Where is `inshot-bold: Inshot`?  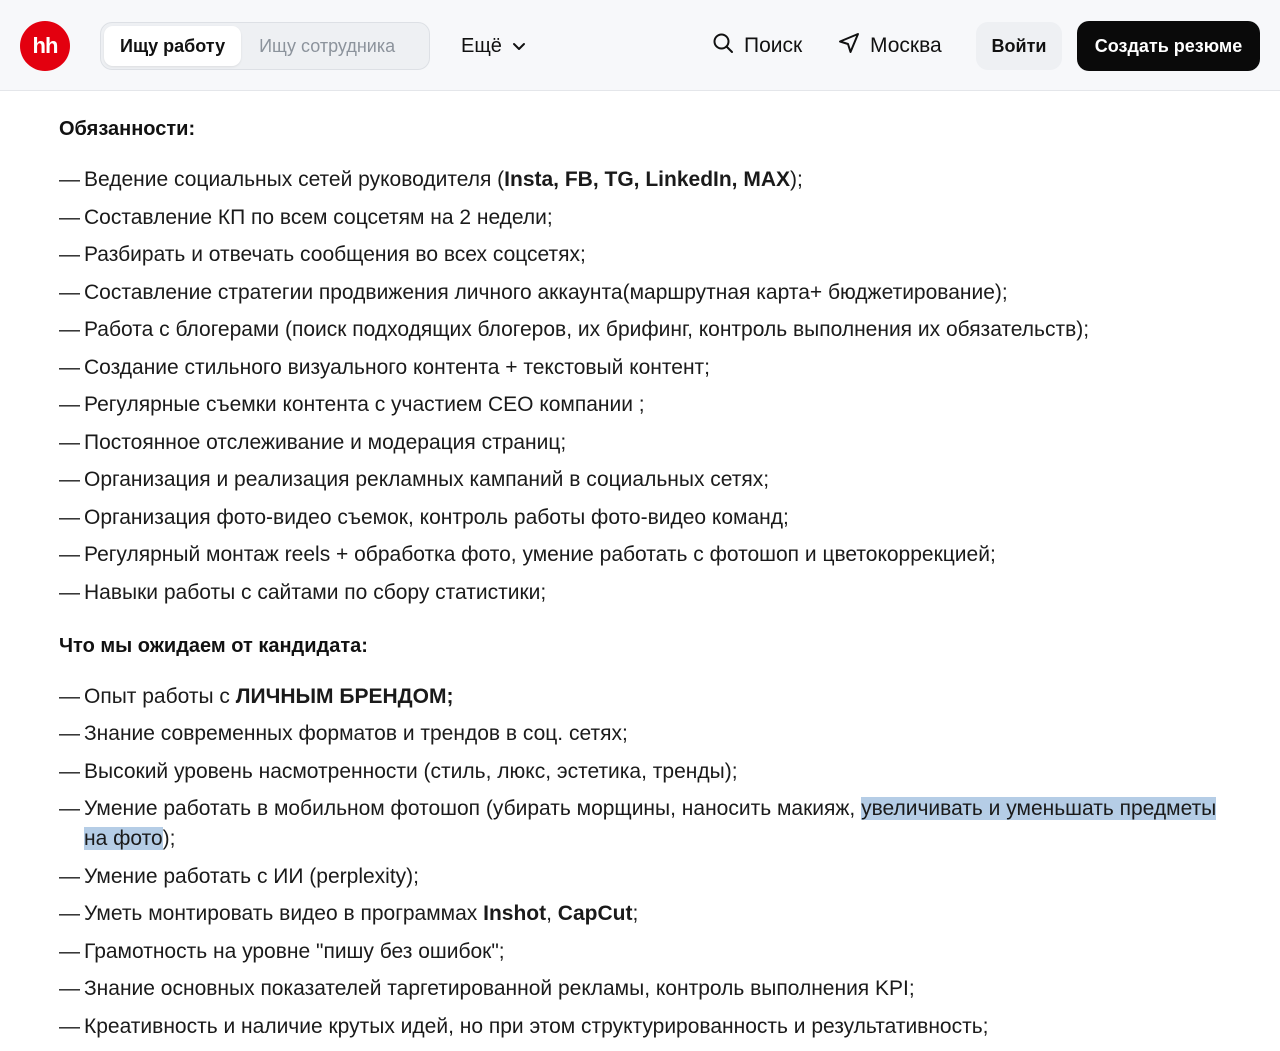
inshot-bold: Inshot is located at coordinates (515, 913).